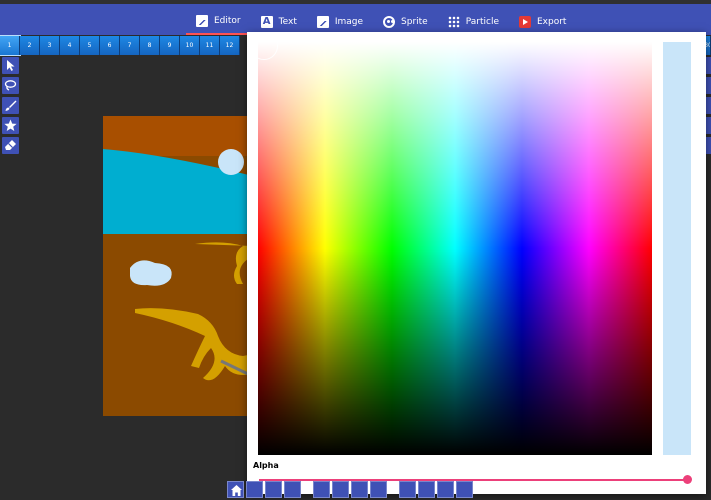 The image size is (711, 500). What do you see at coordinates (453, 21) in the screenshot?
I see `particle-icon` at bounding box center [453, 21].